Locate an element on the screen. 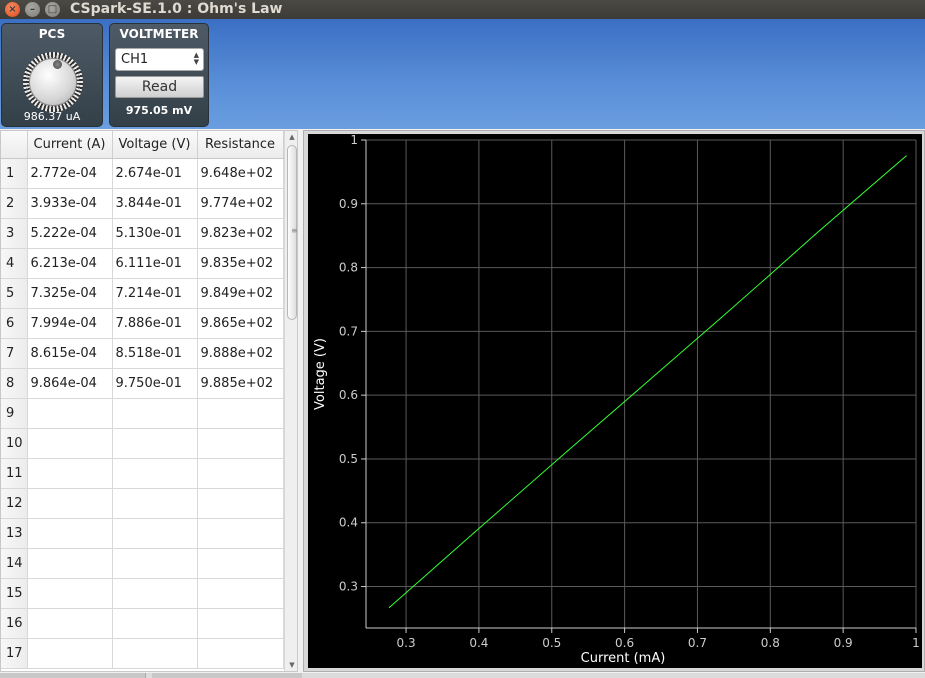  cell-voltage: 9.750e-01 is located at coordinates (155, 383).